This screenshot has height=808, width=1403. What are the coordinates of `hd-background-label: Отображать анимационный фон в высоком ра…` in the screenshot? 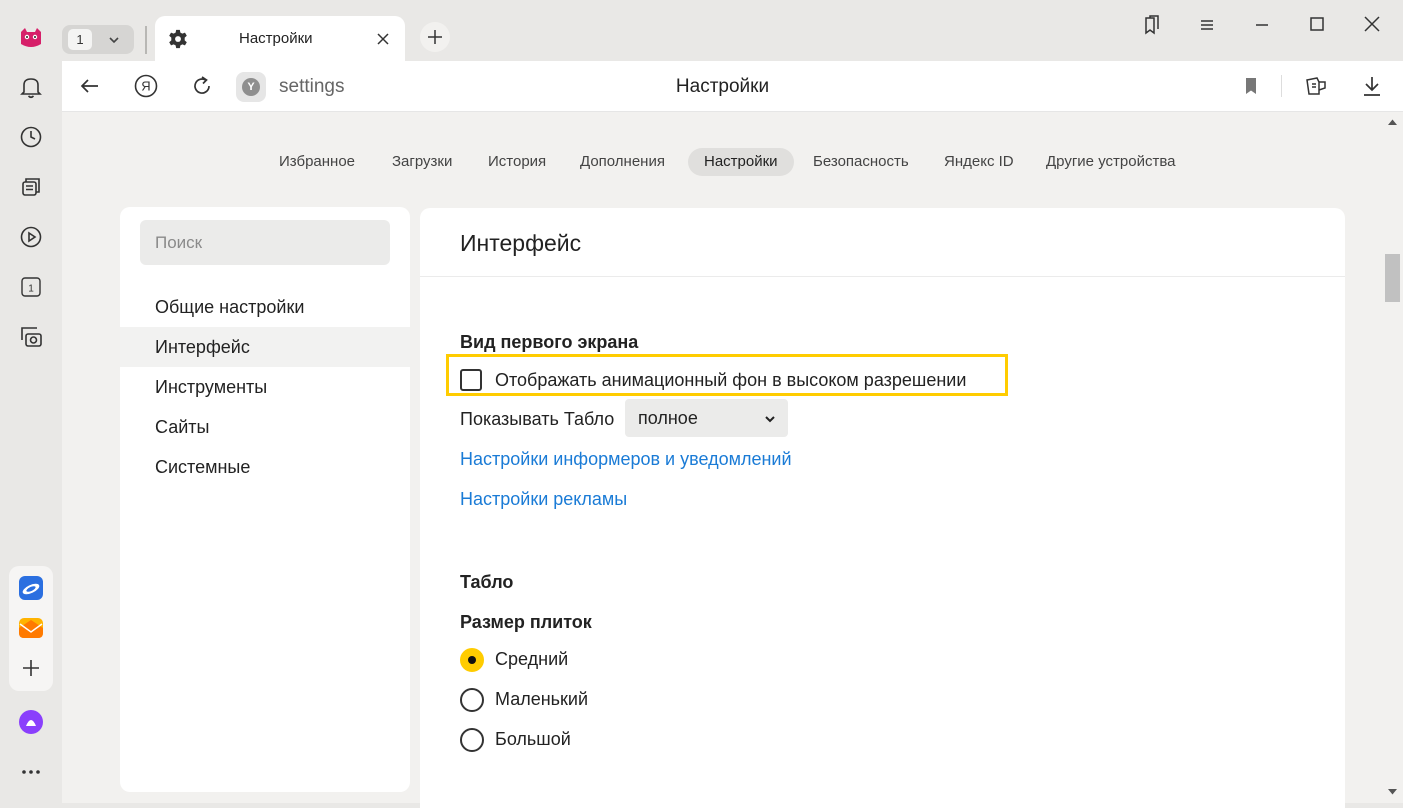 It's located at (731, 380).